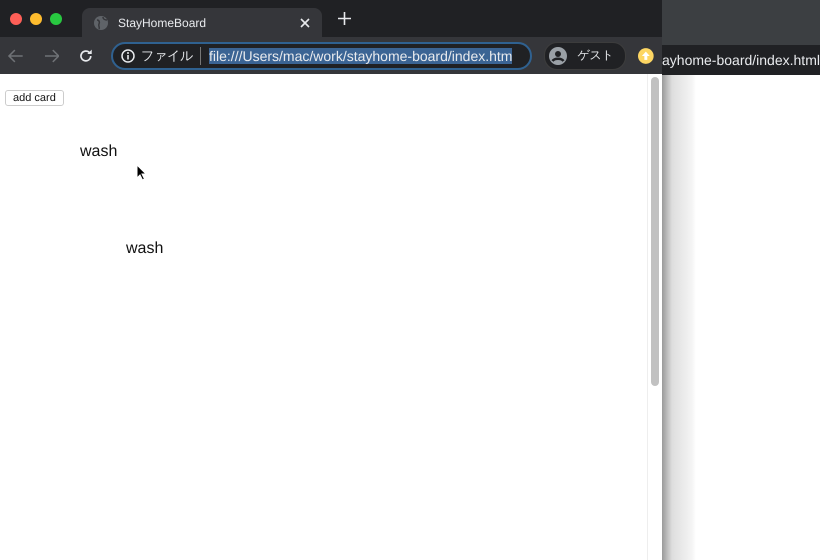 The width and height of the screenshot is (820, 560). I want to click on address-bar: ファイル file:///Users/mac/work/stayhome-board/index.htm, so click(321, 56).